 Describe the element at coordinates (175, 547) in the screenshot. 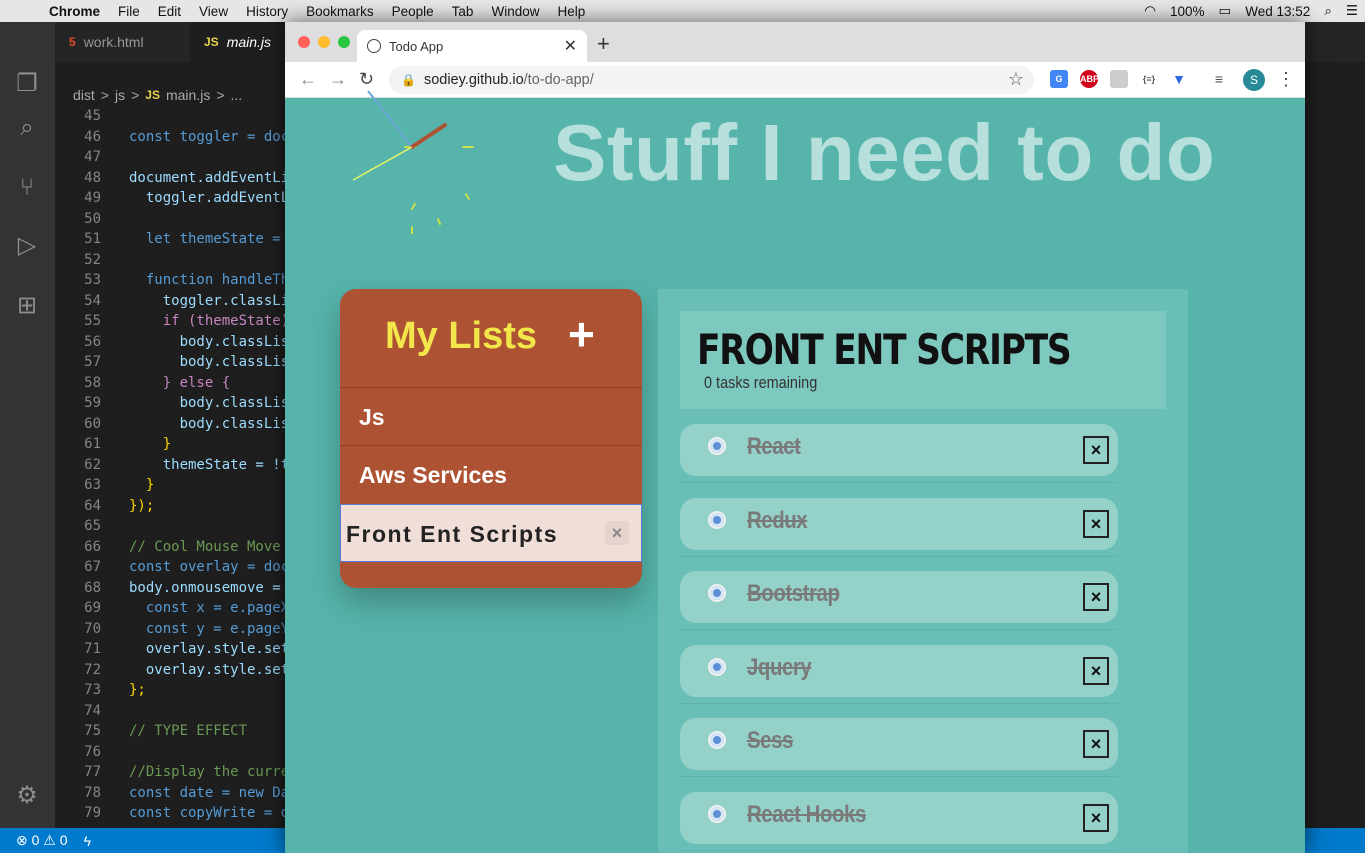

I see `code-line: 66 // Cool Mouse Move` at that location.